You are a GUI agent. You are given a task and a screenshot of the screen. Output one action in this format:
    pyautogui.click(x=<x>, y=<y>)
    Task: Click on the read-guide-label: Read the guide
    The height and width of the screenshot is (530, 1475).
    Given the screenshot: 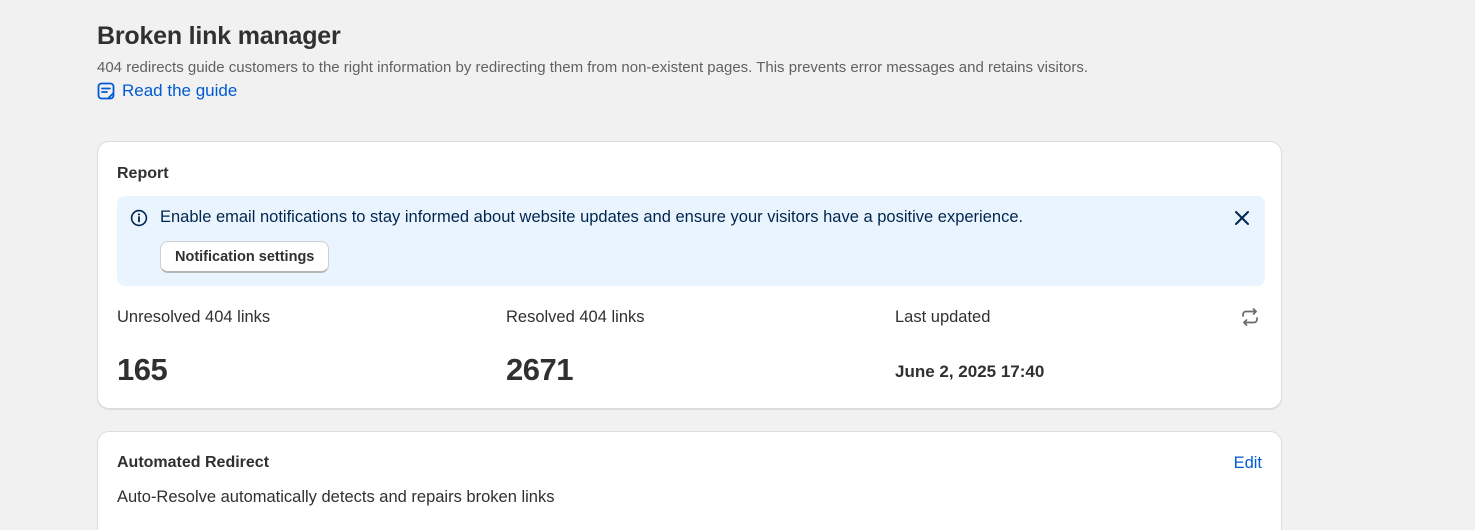 What is the action you would take?
    pyautogui.click(x=180, y=90)
    